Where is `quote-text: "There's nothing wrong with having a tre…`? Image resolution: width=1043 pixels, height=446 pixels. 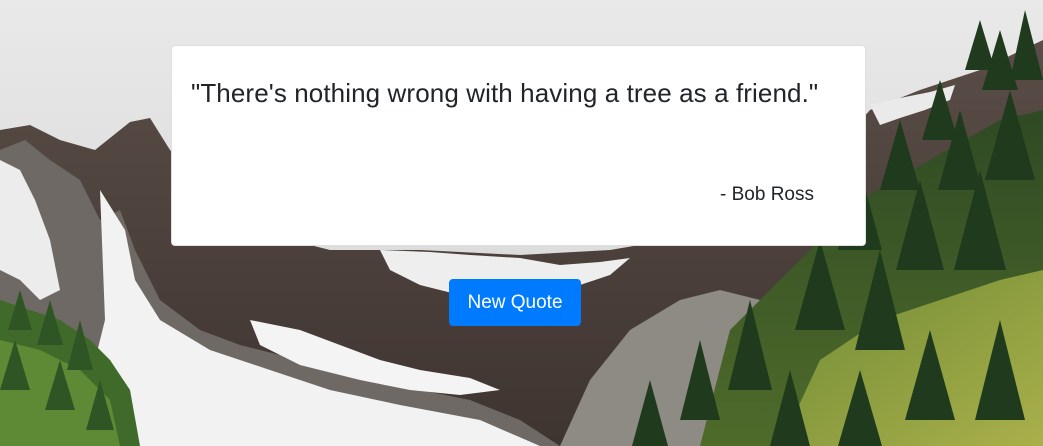
quote-text: "There's nothing wrong with having a tre… is located at coordinates (505, 93).